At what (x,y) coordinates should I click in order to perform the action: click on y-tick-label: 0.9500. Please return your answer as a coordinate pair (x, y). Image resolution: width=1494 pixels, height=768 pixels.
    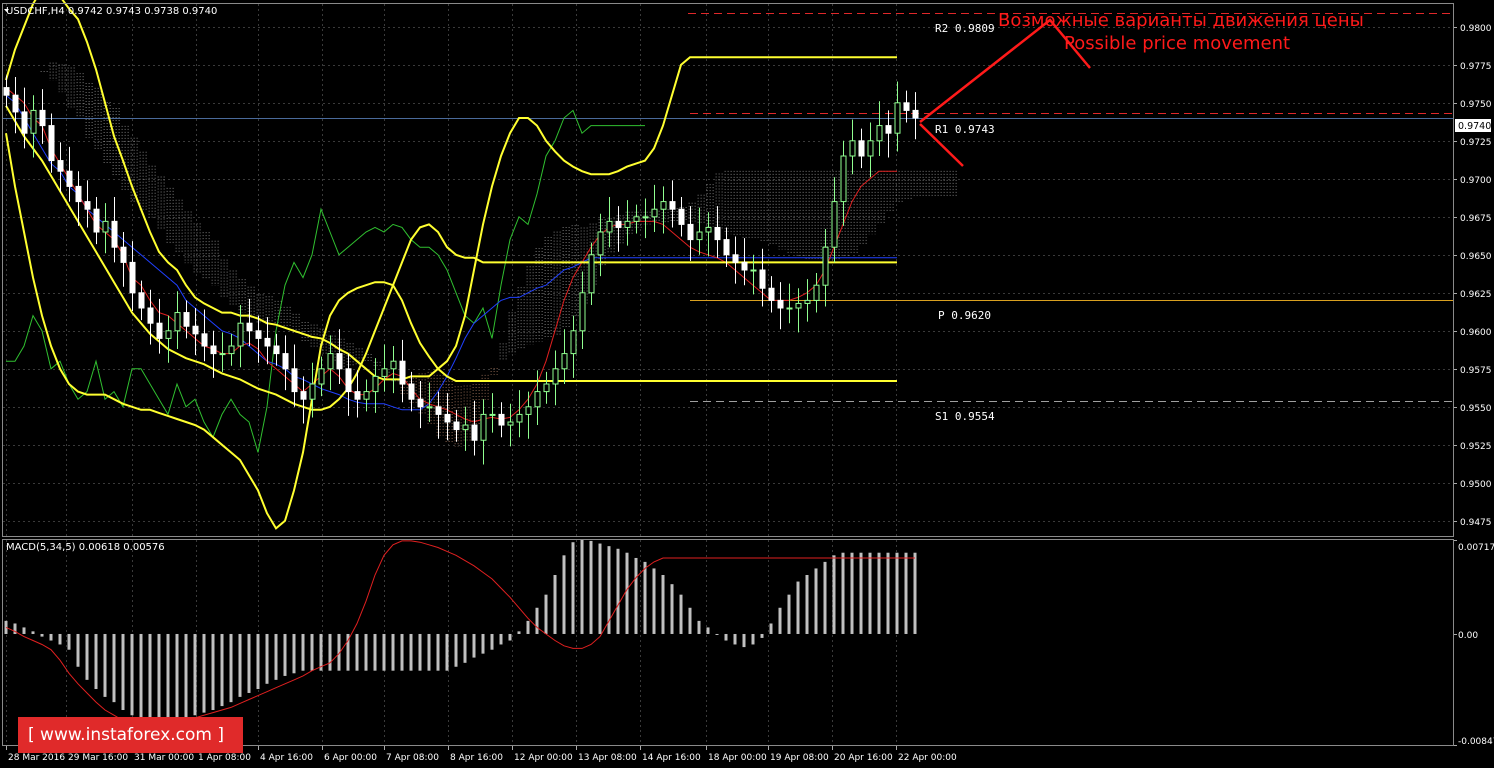
    Looking at the image, I should click on (1476, 485).